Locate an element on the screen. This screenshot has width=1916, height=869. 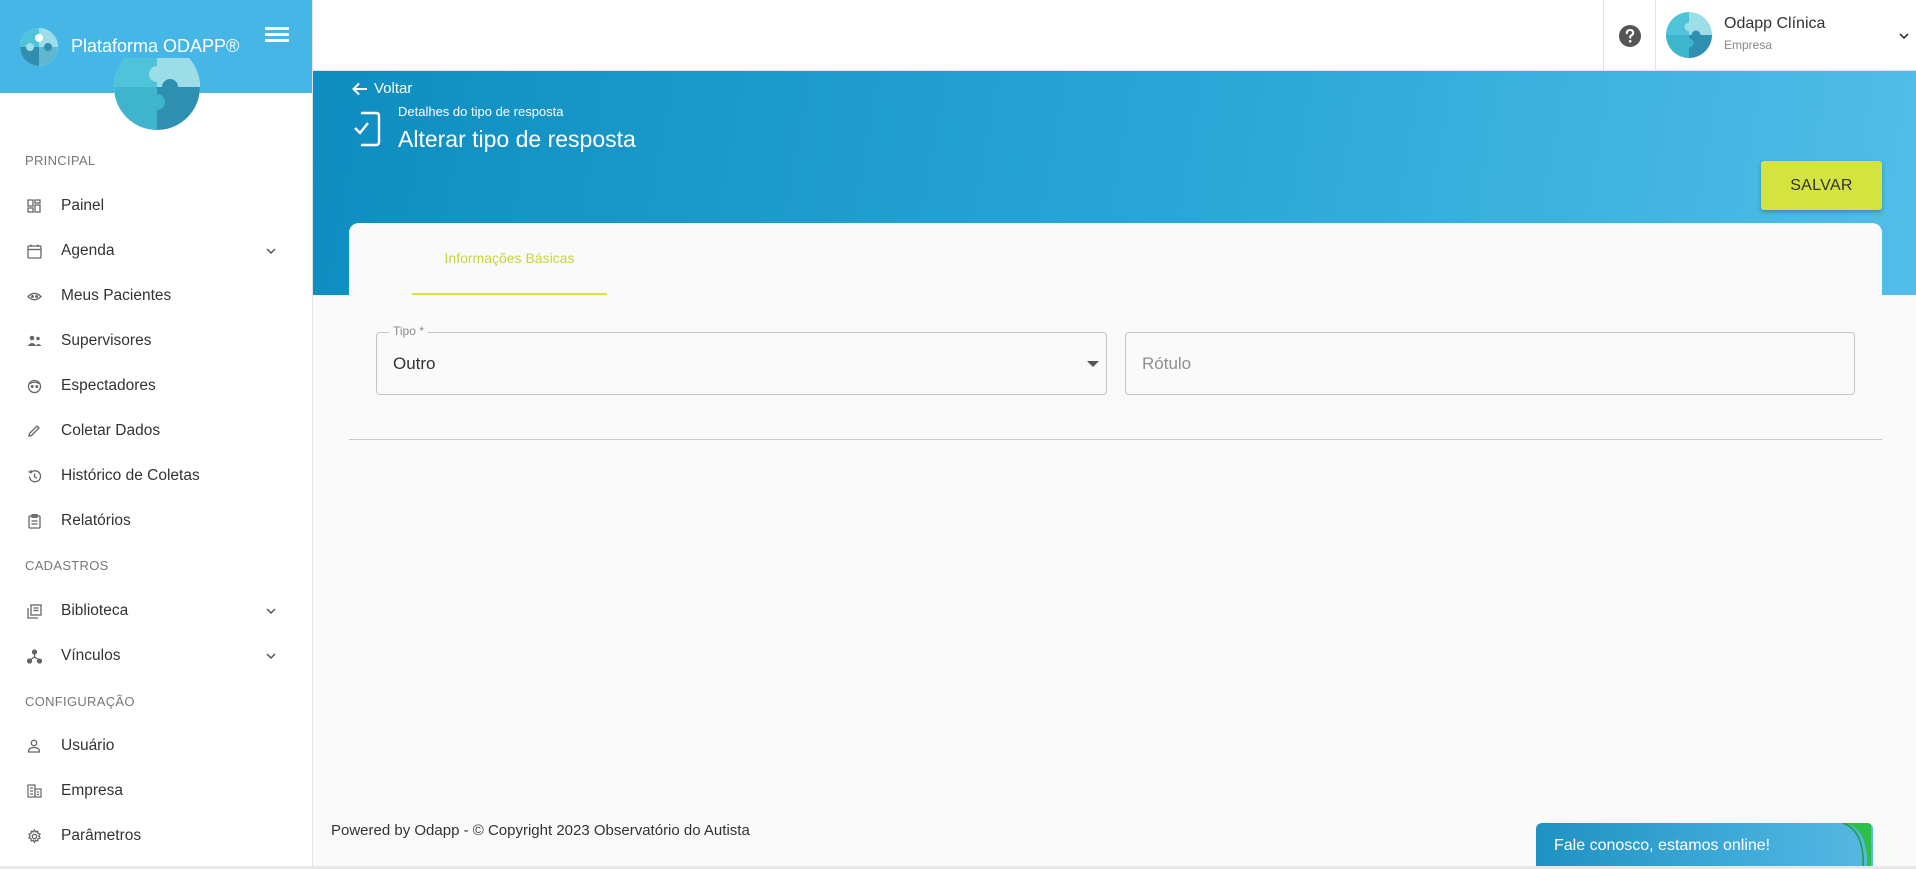
building-icon is located at coordinates (34, 791).